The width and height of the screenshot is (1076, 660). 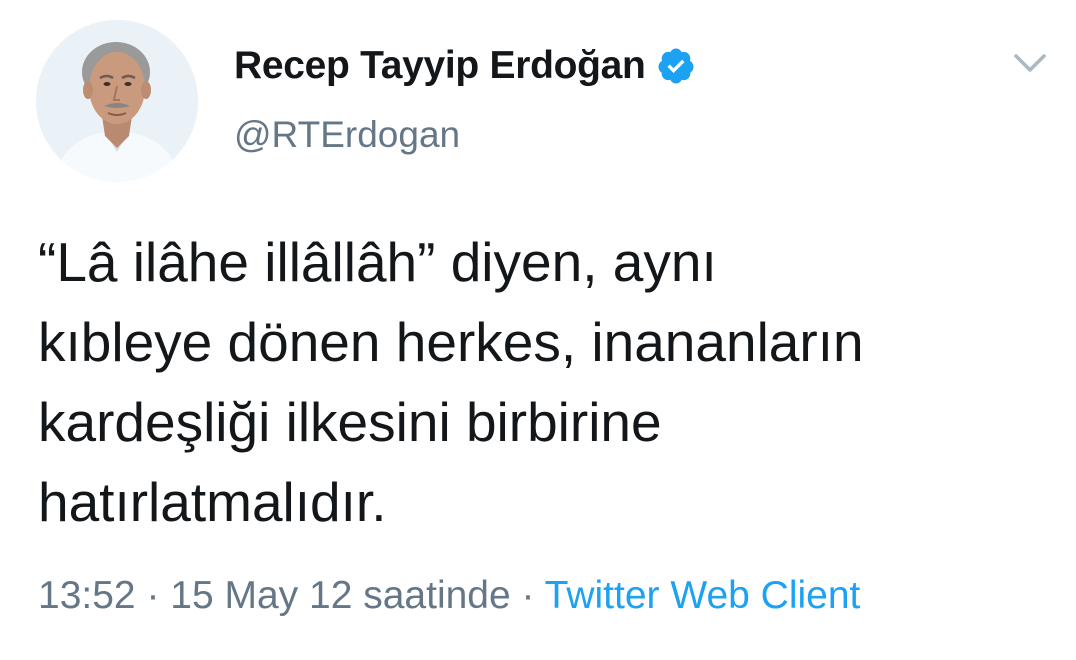 What do you see at coordinates (676, 66) in the screenshot?
I see `verified-badge-icon` at bounding box center [676, 66].